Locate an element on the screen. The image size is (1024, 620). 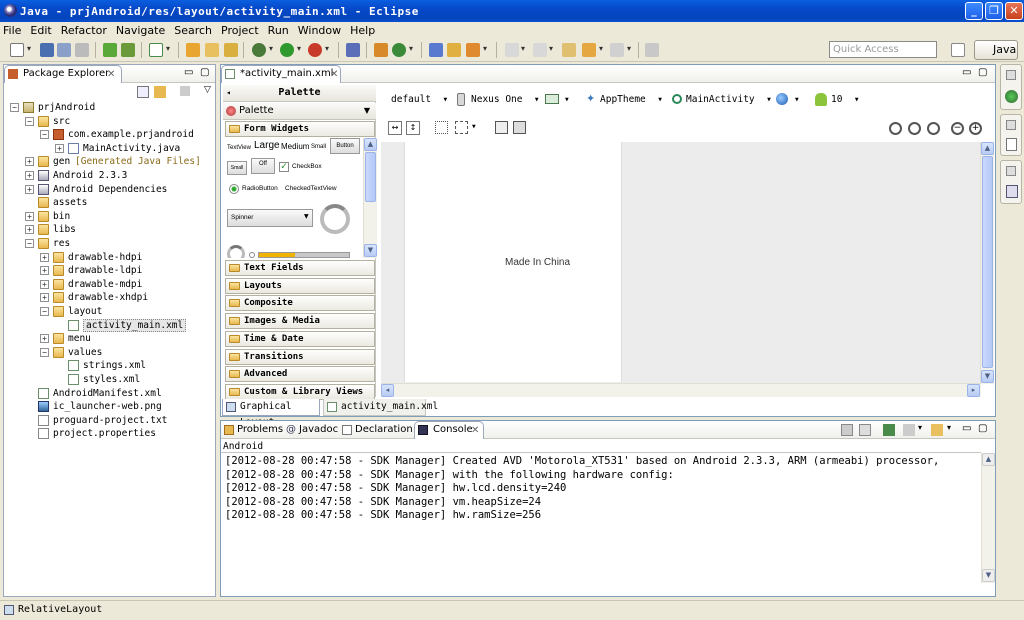
save-icon is located at coordinates (47, 50).